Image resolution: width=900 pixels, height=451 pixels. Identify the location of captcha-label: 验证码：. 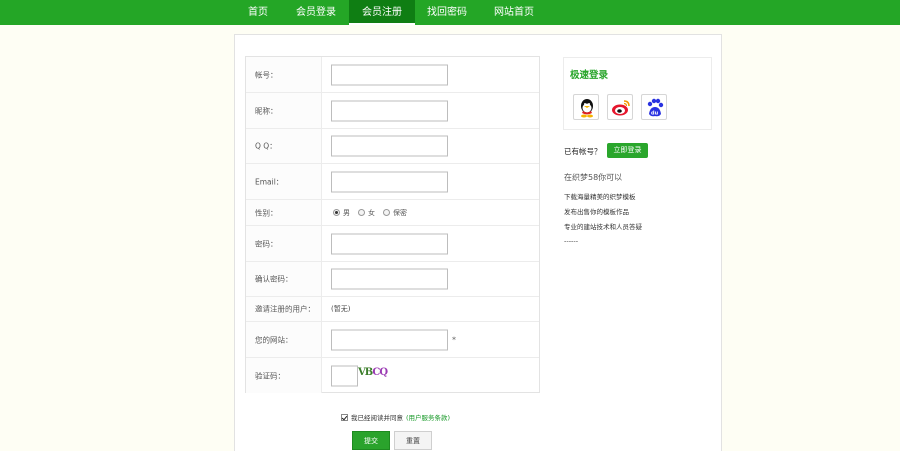
(270, 375).